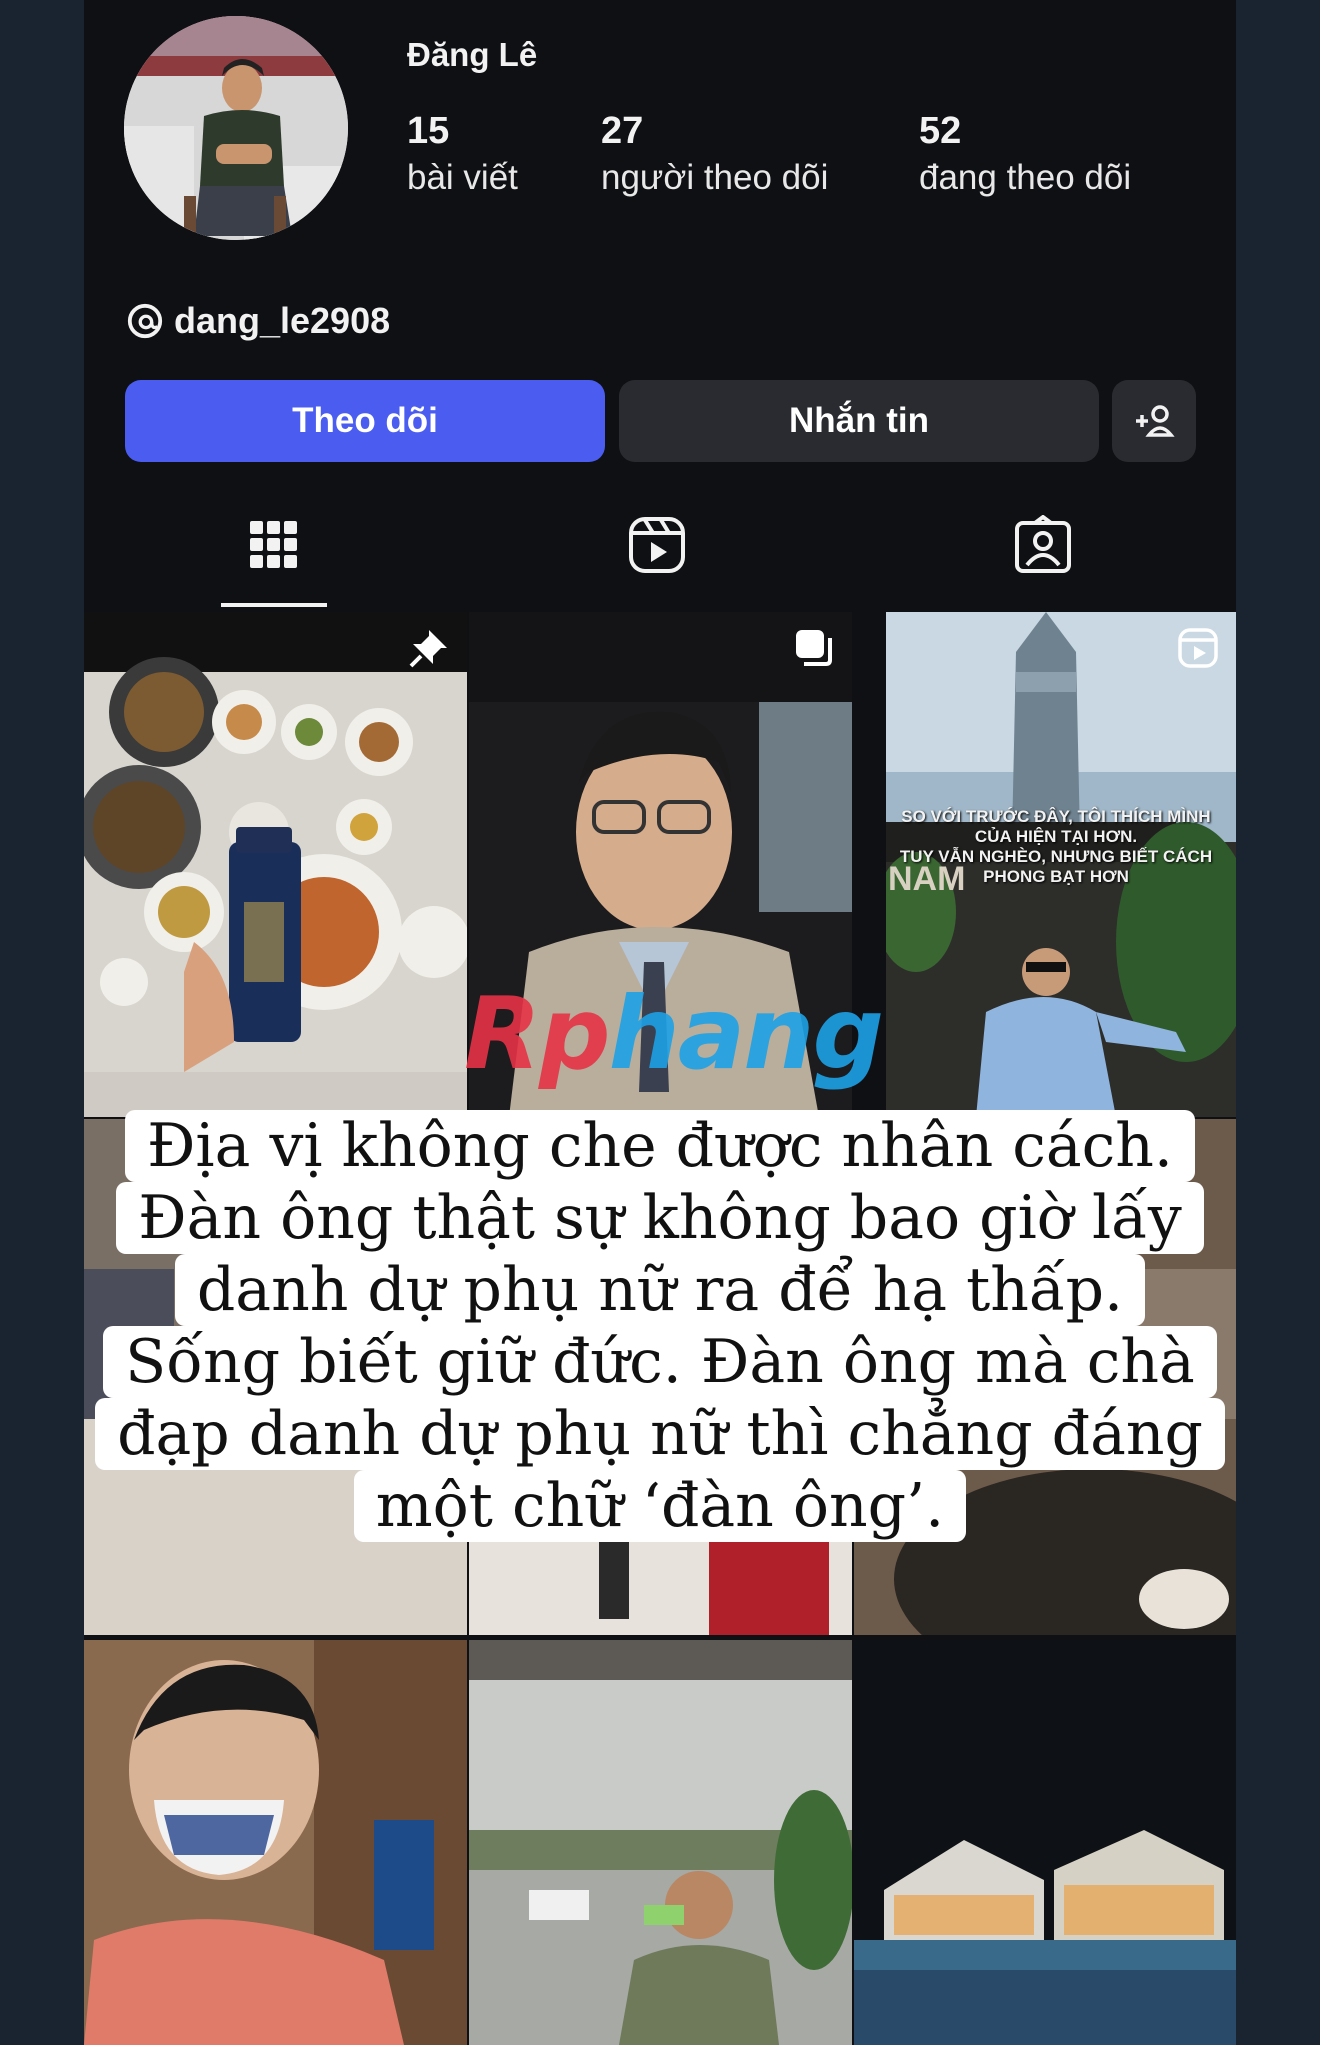 The image size is (1320, 2045). I want to click on post-tea-cup, so click(275, 1842).